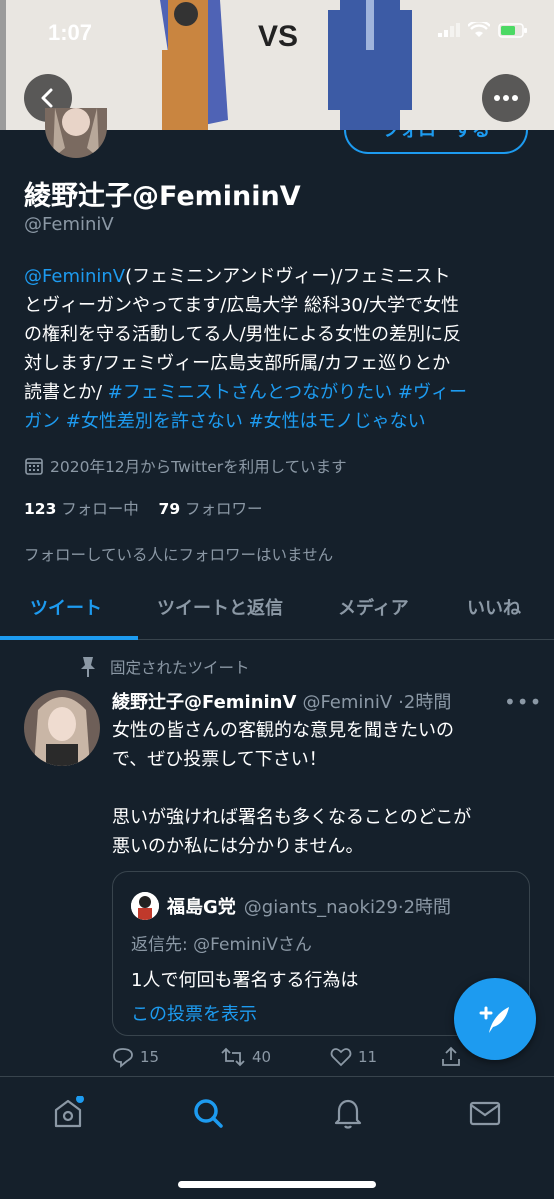  What do you see at coordinates (288, 276) in the screenshot?
I see `bio-text: (フェミニンアンドヴィー)/フェミニスト` at bounding box center [288, 276].